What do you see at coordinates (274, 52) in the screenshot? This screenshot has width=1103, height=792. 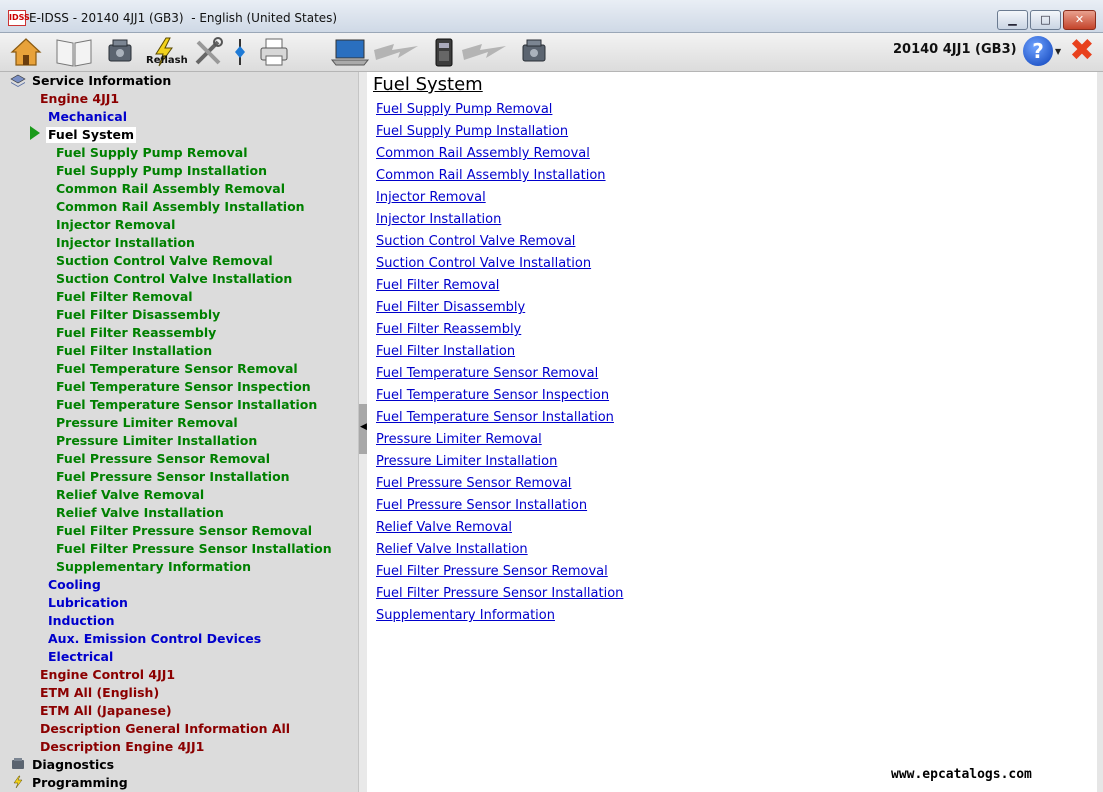 I see `printer-icon` at bounding box center [274, 52].